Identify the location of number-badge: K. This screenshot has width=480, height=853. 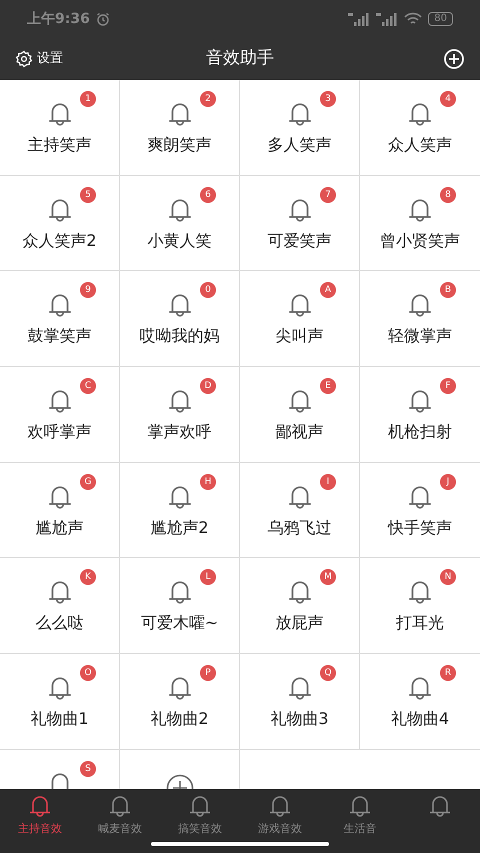
(88, 577).